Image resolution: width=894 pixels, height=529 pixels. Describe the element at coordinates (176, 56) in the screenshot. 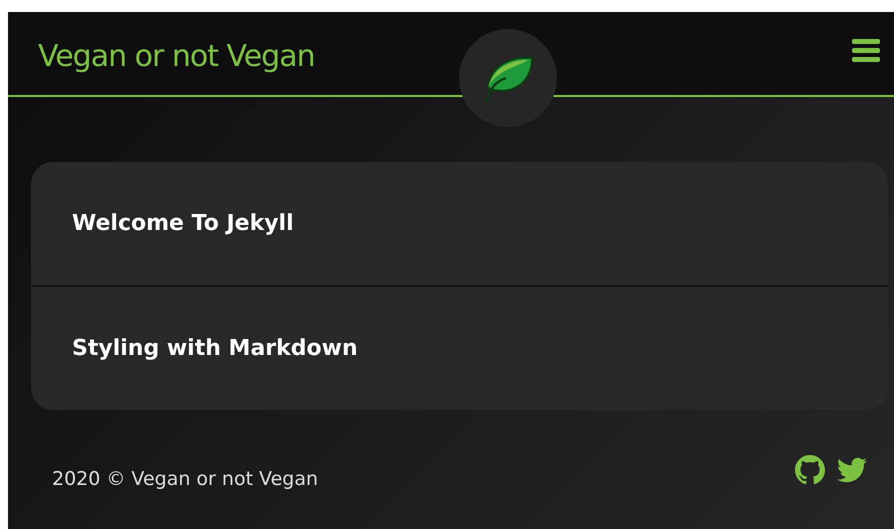

I see `site-title: Vegan or not Vegan` at that location.